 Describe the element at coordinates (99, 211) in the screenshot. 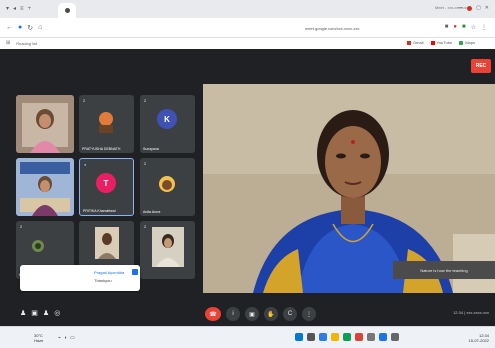

I see `participant-name: PRITIKA Khandelwal` at that location.